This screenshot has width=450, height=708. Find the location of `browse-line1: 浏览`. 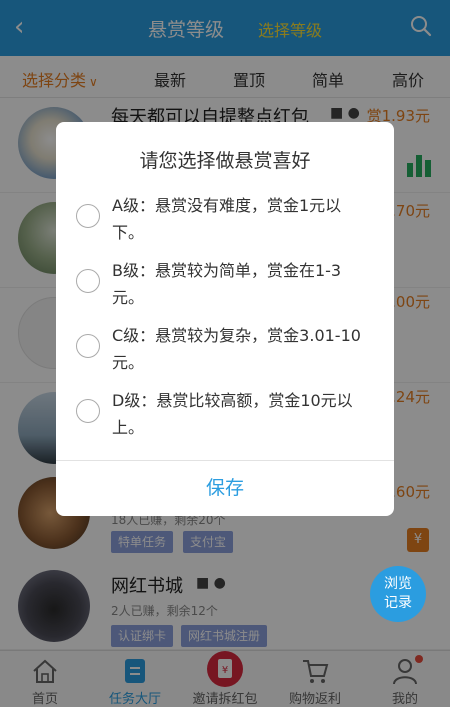

browse-line1: 浏览 is located at coordinates (398, 584).